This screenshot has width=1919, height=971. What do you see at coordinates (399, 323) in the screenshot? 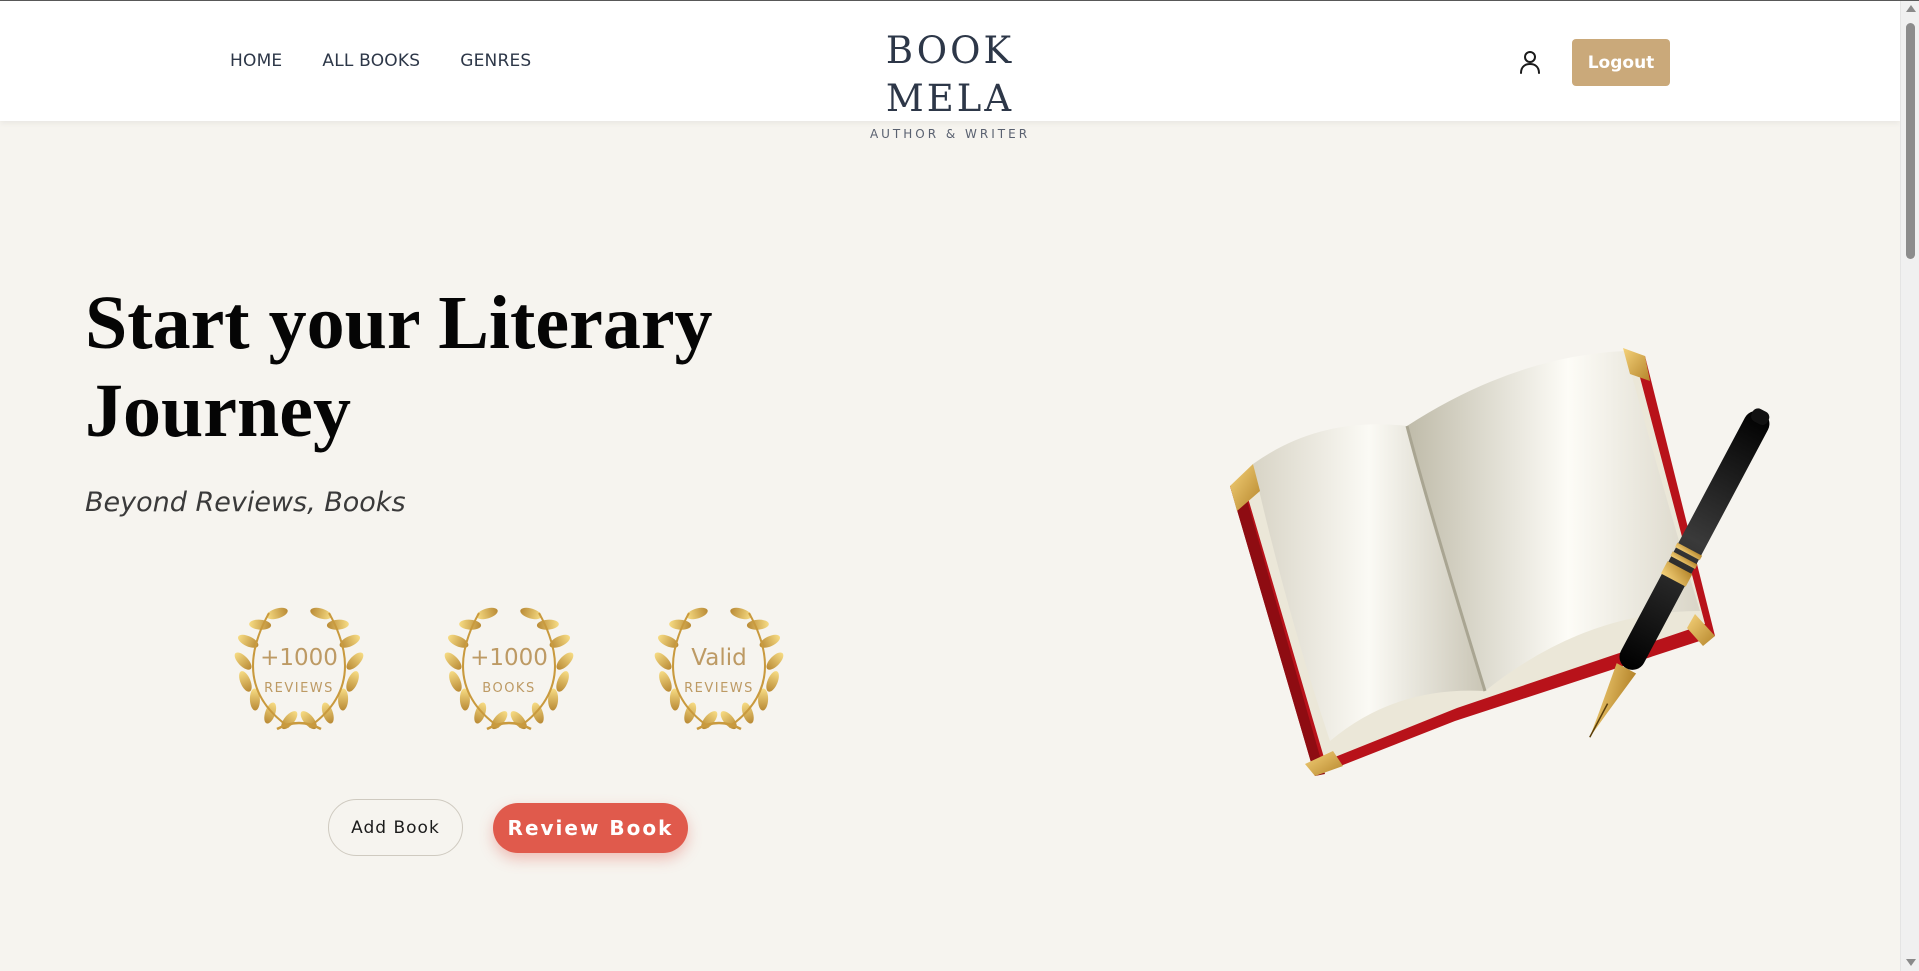
I see `hero-title-line1: Start your Literary` at bounding box center [399, 323].